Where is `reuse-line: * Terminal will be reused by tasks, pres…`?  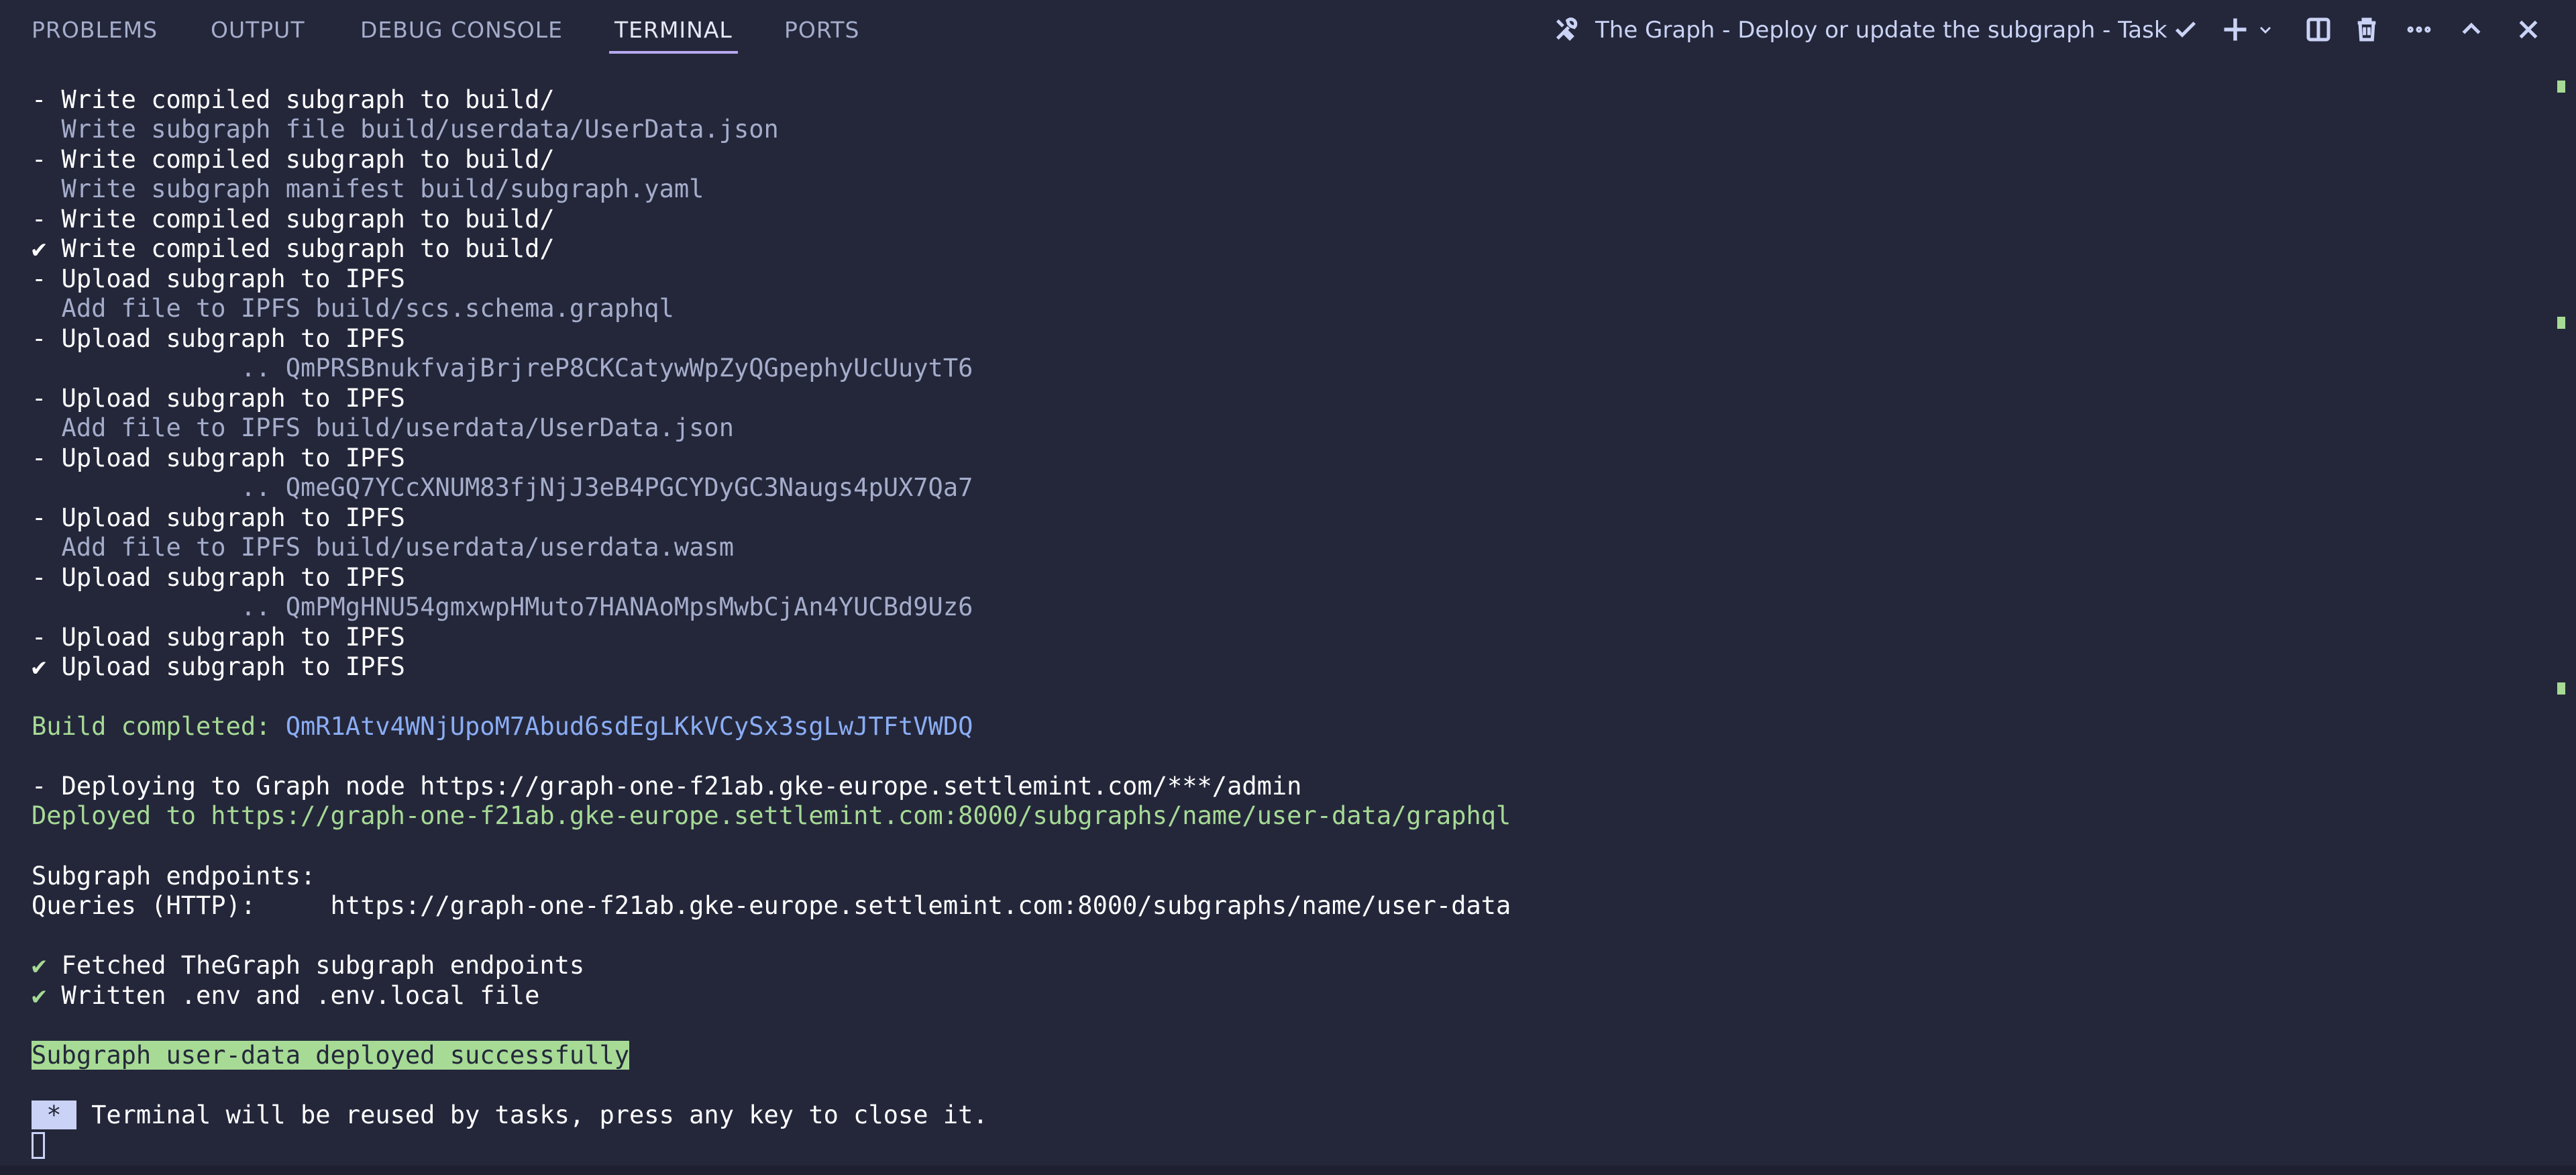 reuse-line: * Terminal will be reused by tasks, pres… is located at coordinates (510, 1115).